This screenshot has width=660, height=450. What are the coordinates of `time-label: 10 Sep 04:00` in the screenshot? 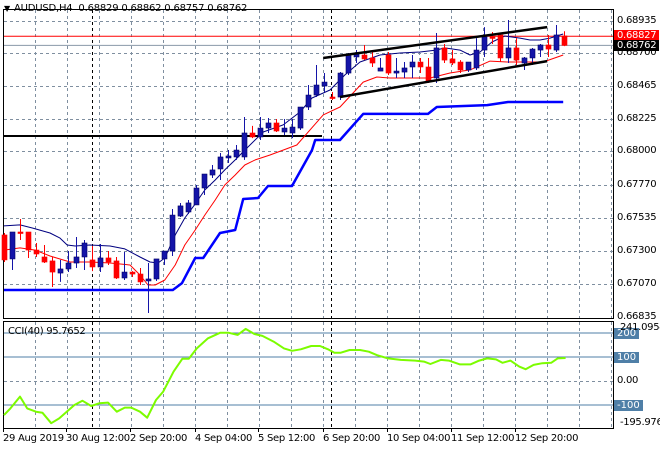 It's located at (419, 438).